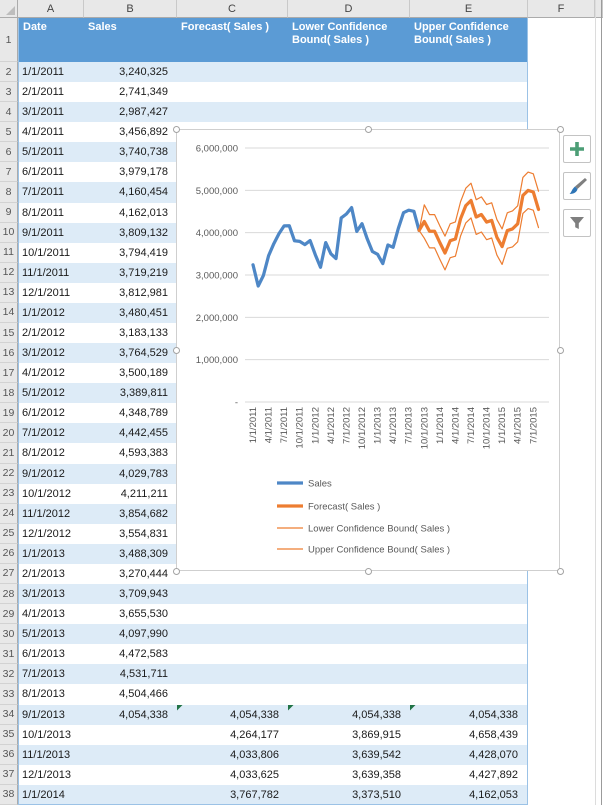 This screenshot has width=603, height=805. What do you see at coordinates (349, 694) in the screenshot?
I see `cell-D33` at bounding box center [349, 694].